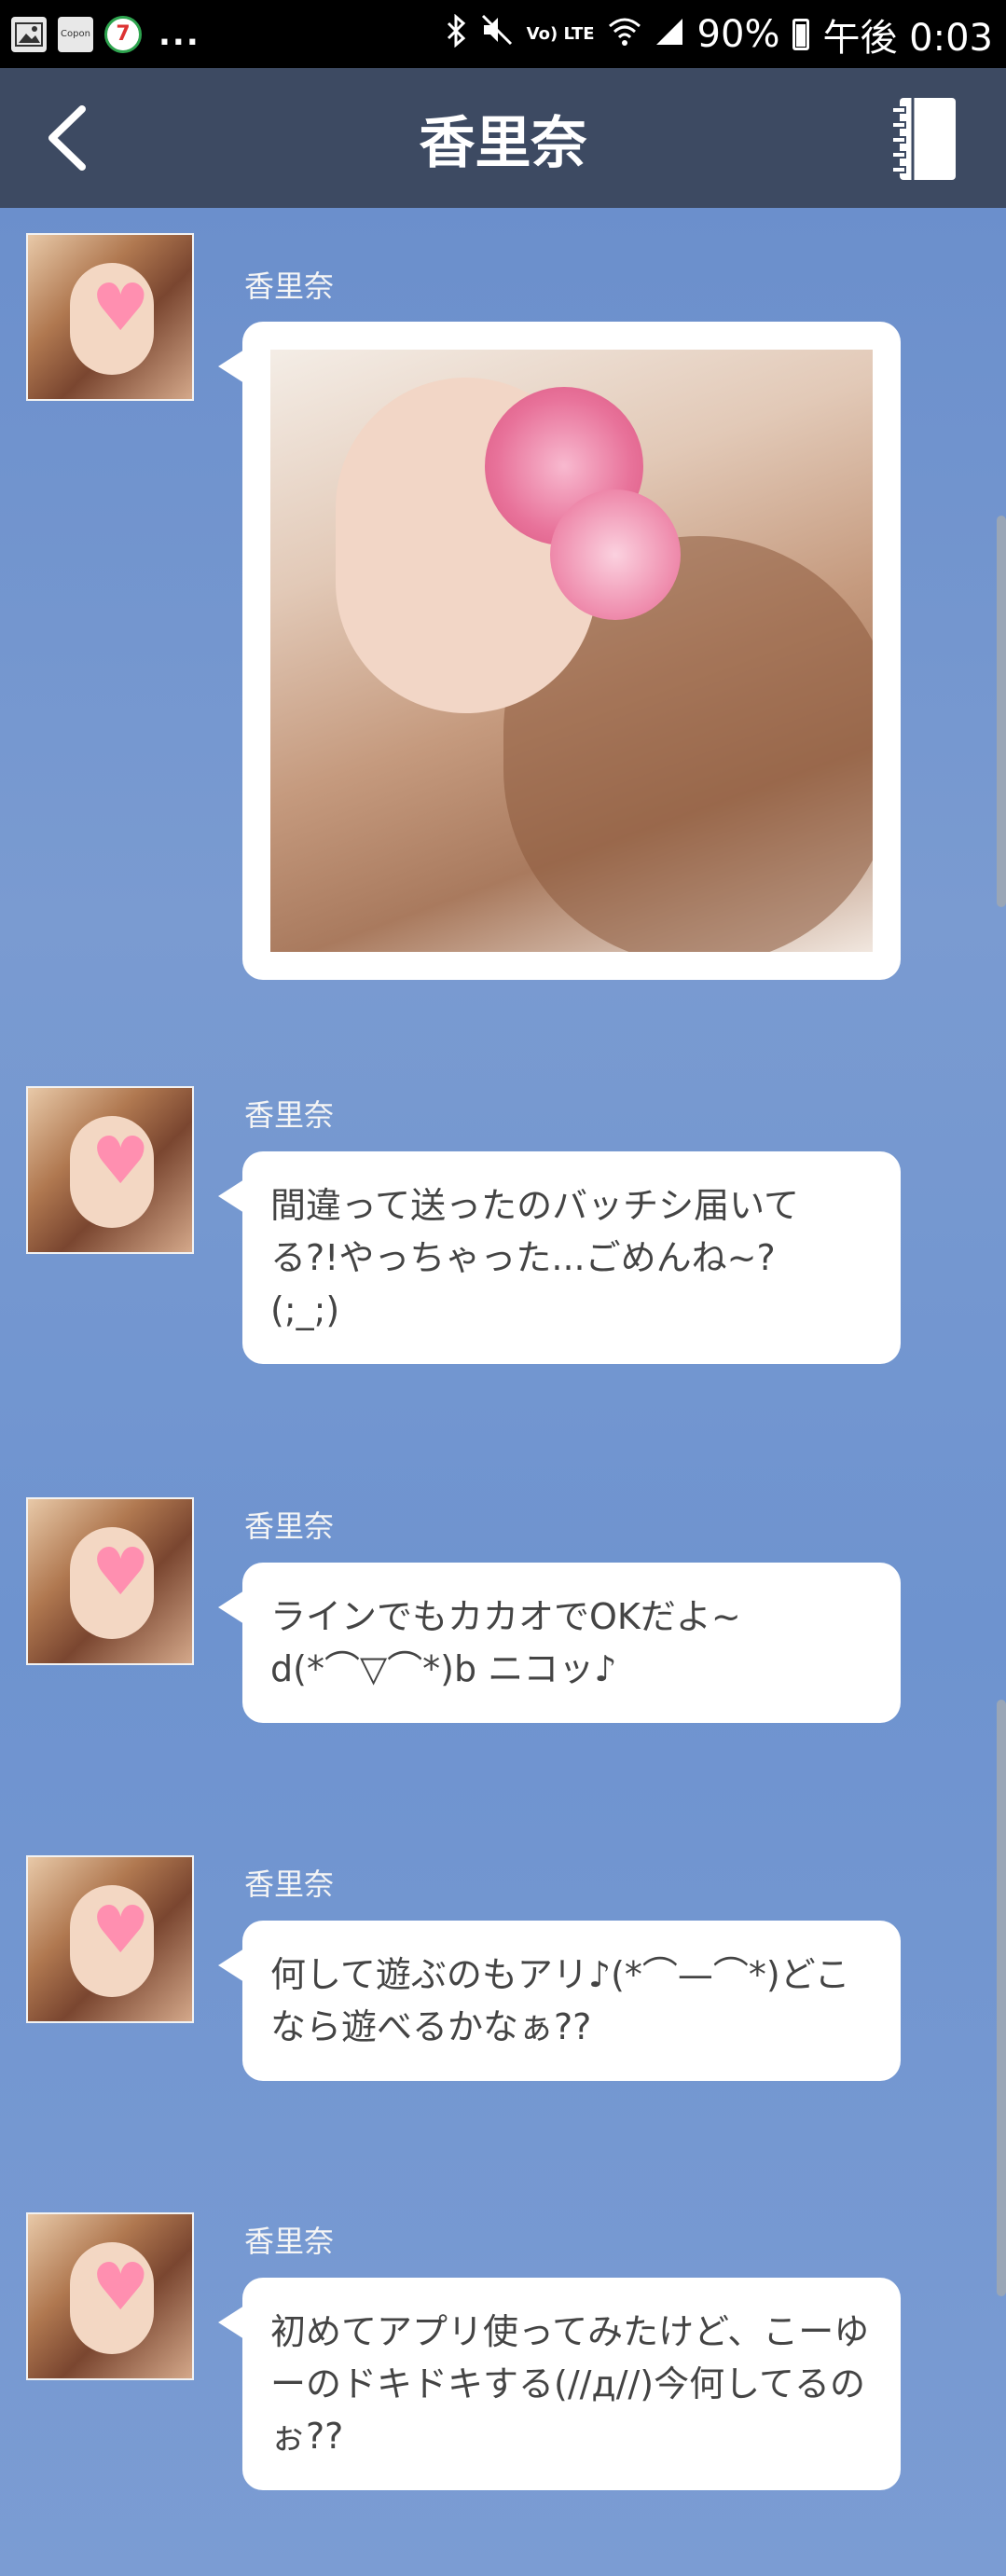  I want to click on scrollbar-thumb, so click(1001, 1998).